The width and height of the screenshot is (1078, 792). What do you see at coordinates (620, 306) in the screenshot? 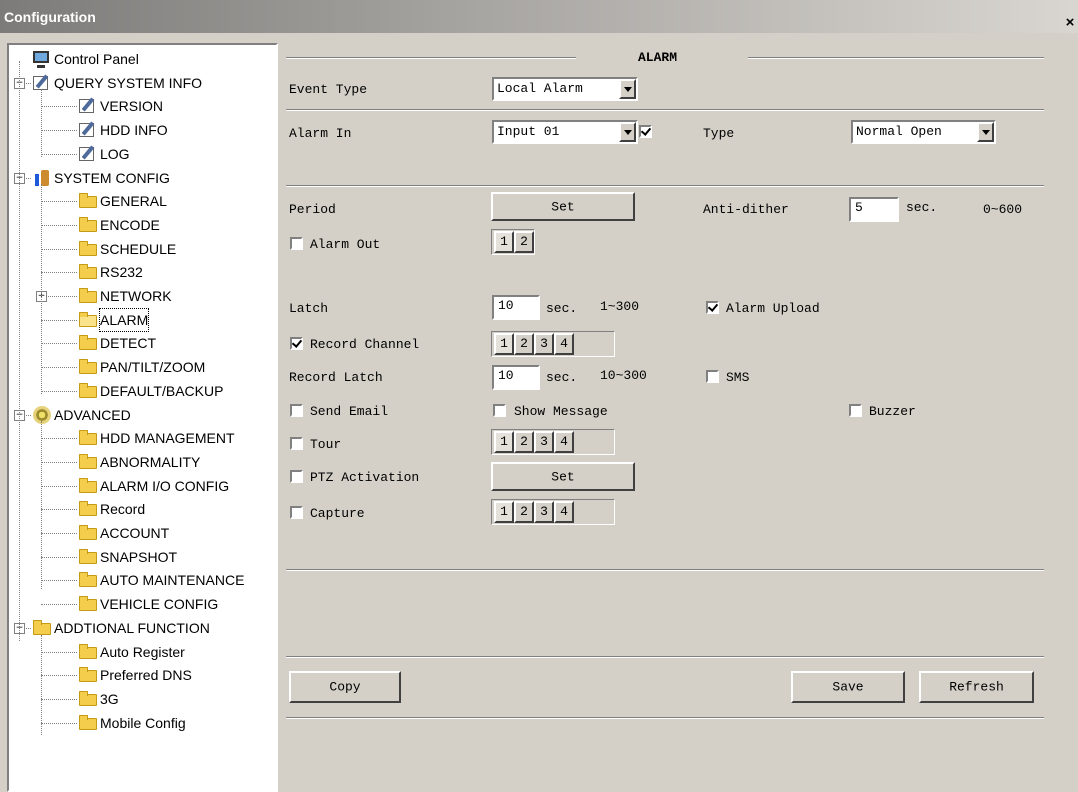
I see `latch-range: 1~300` at bounding box center [620, 306].